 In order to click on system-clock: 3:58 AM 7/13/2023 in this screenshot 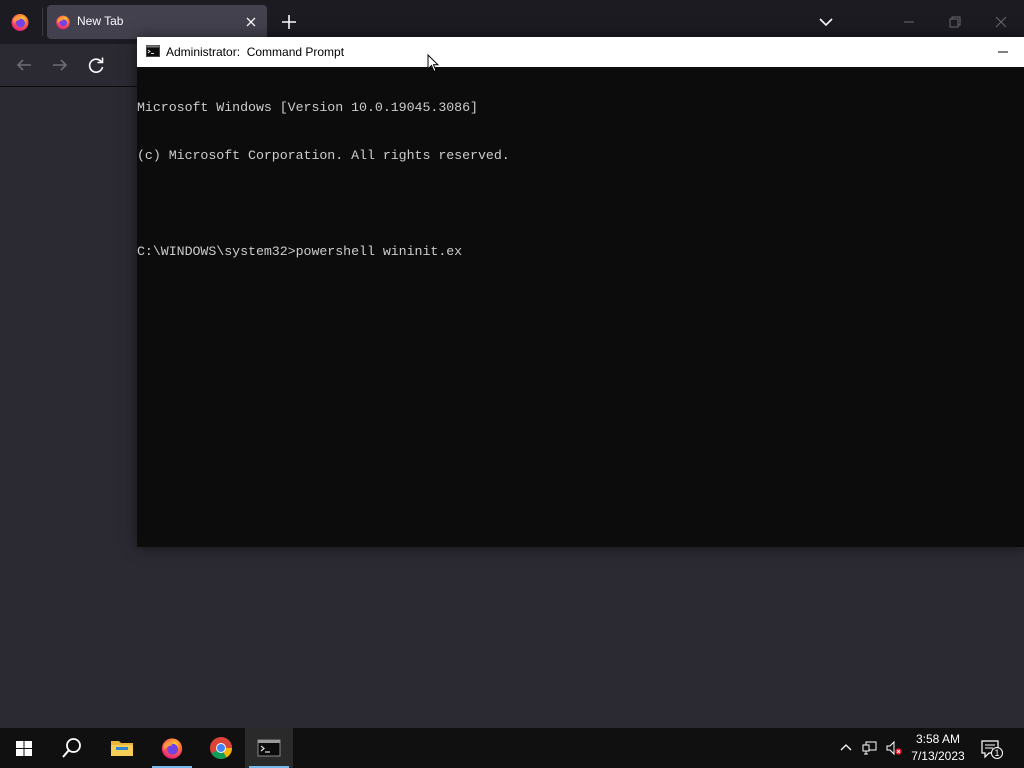, I will do `click(938, 748)`.